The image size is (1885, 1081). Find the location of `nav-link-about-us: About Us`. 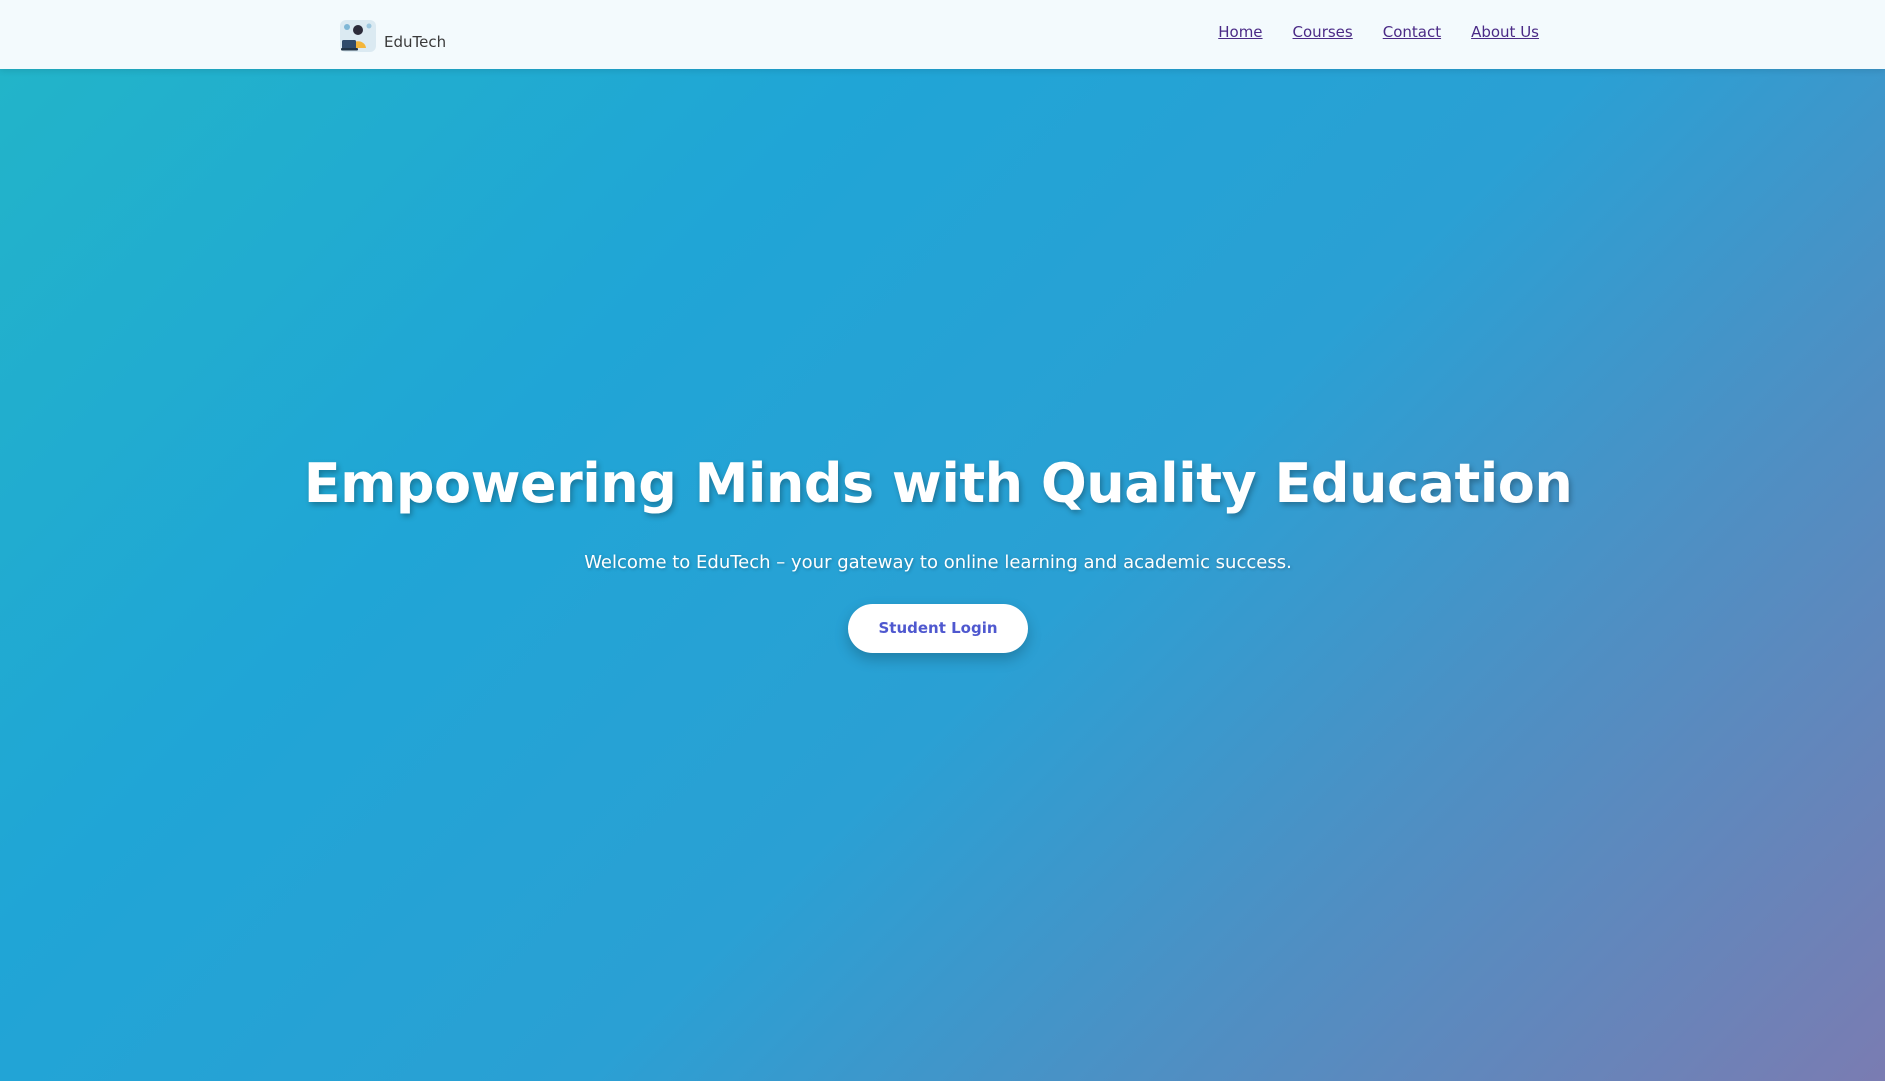

nav-link-about-us: About Us is located at coordinates (1505, 32).